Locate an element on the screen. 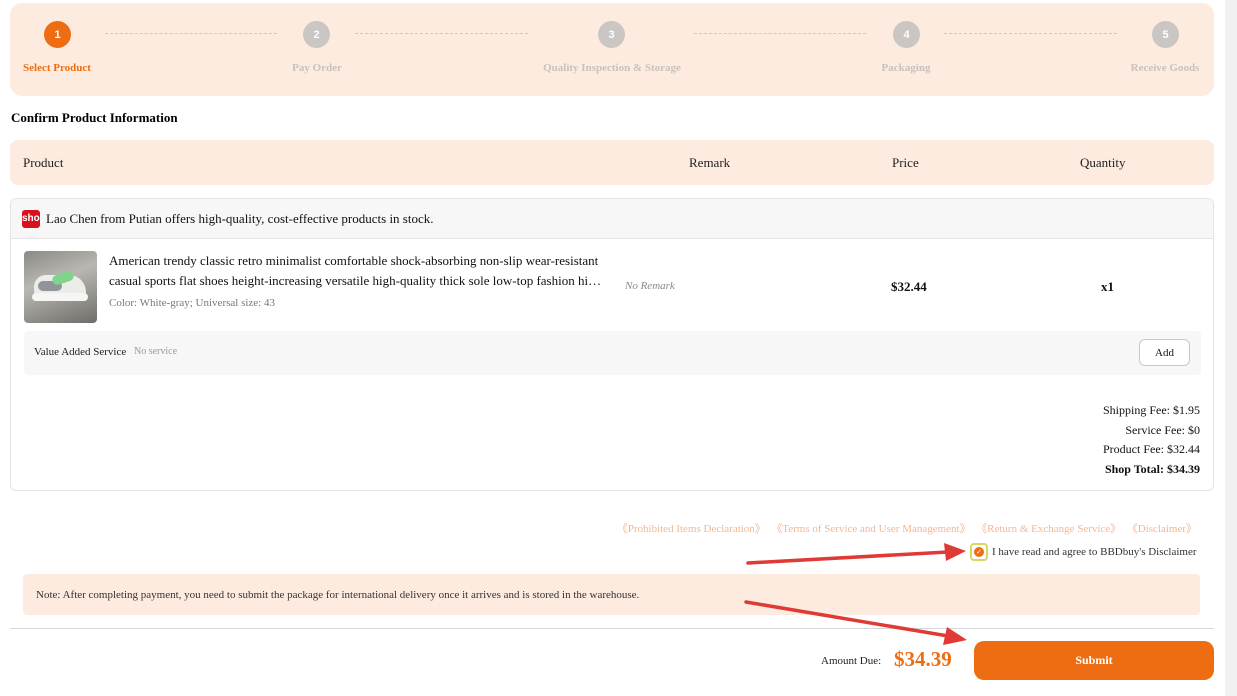 This screenshot has height=696, width=1237. step-4-label: Packaging is located at coordinates (906, 68).